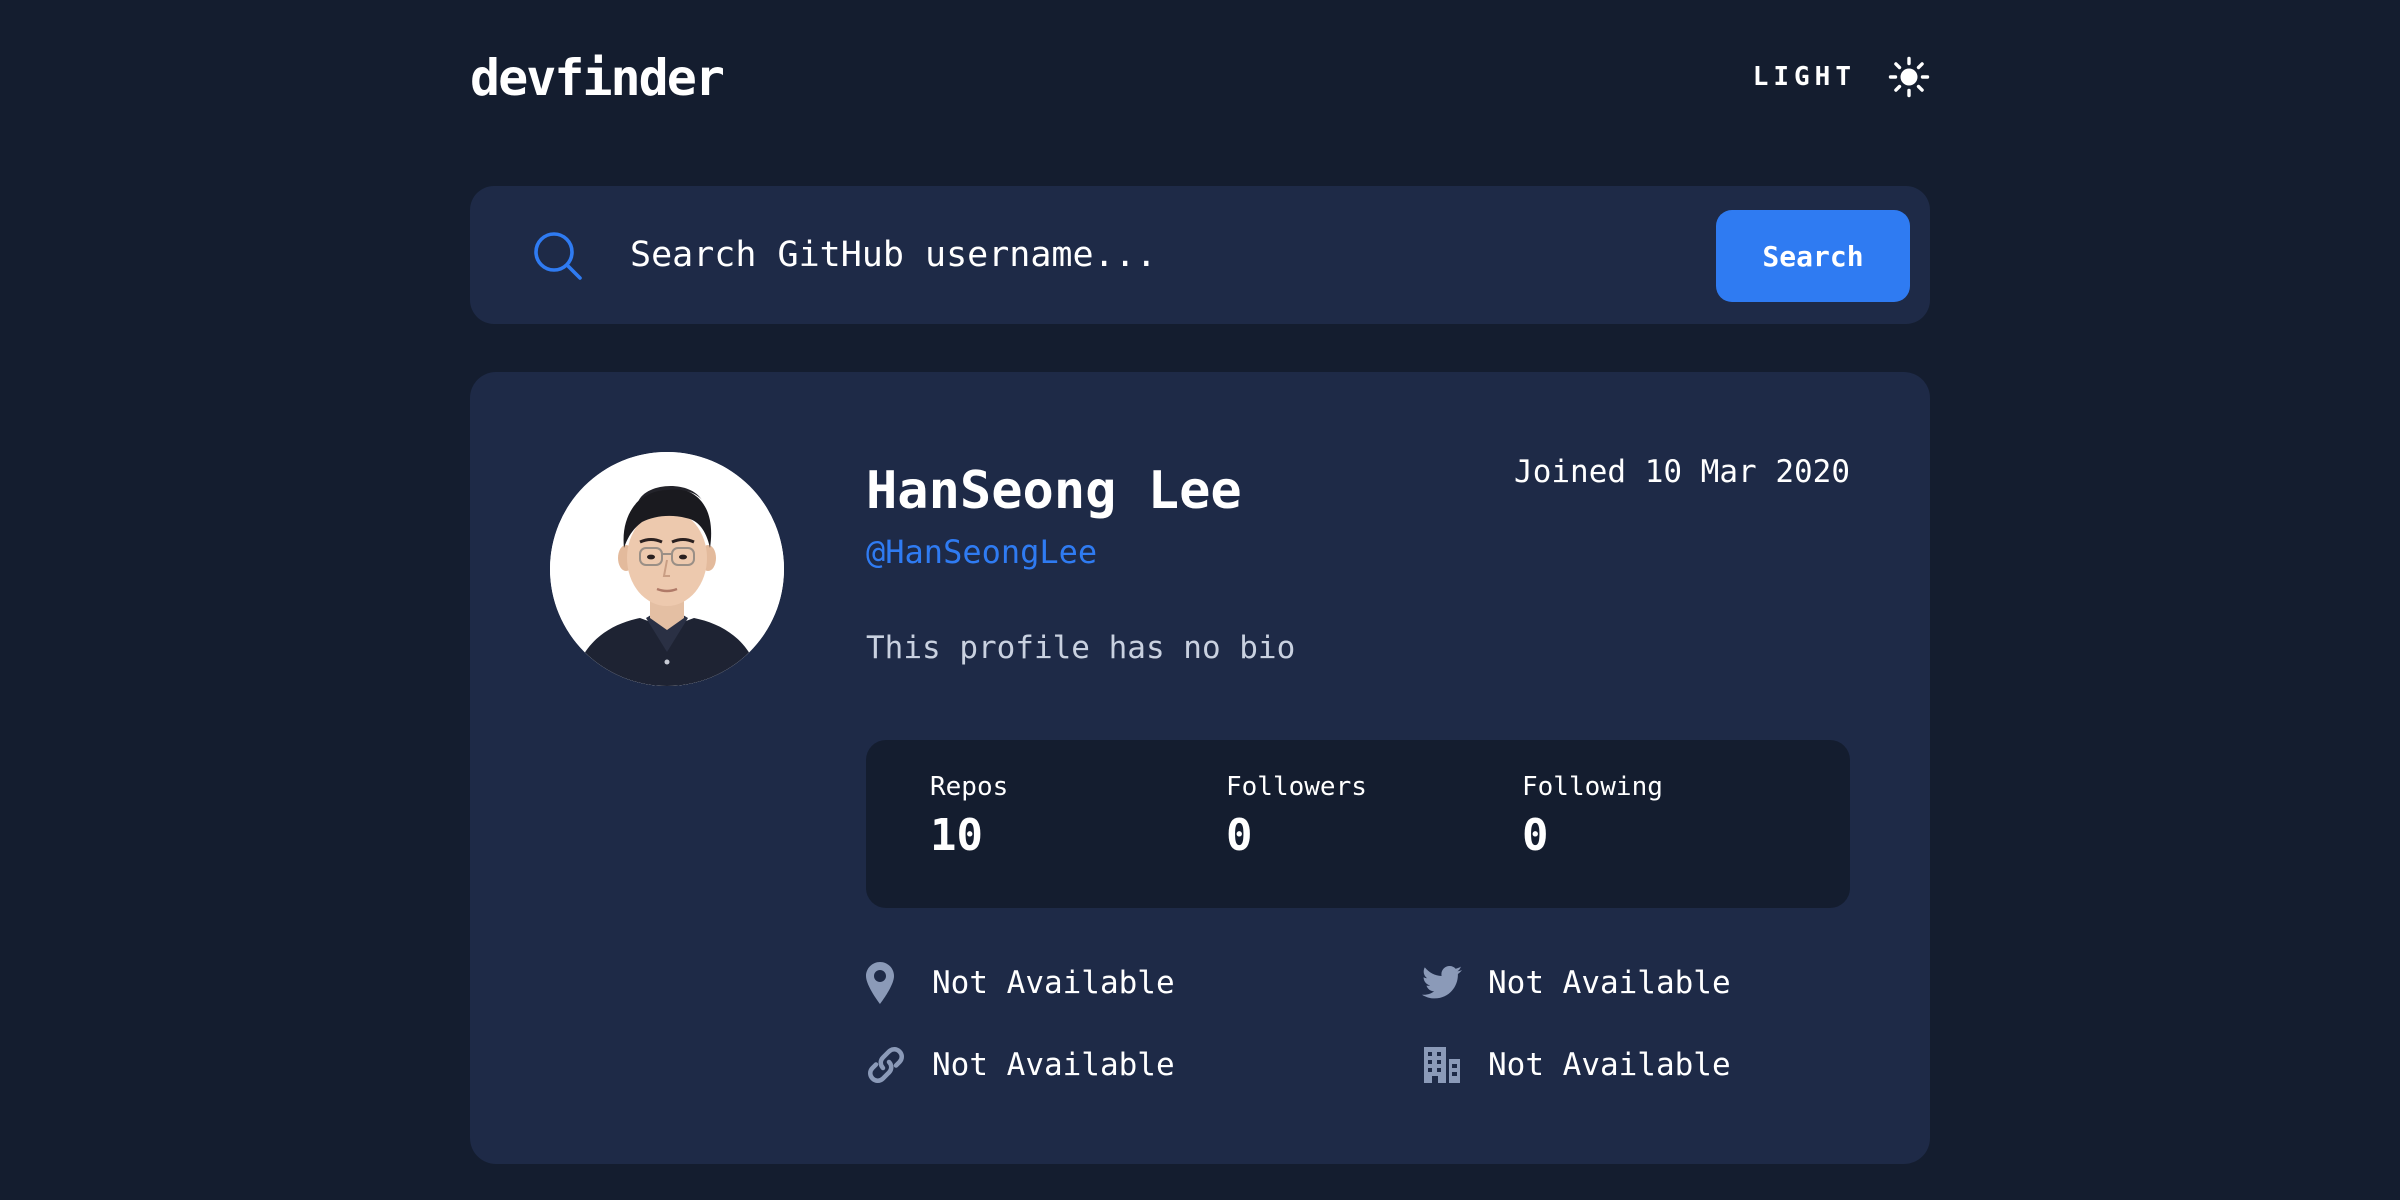  Describe the element at coordinates (597, 78) in the screenshot. I see `app-logo: devfinder` at that location.